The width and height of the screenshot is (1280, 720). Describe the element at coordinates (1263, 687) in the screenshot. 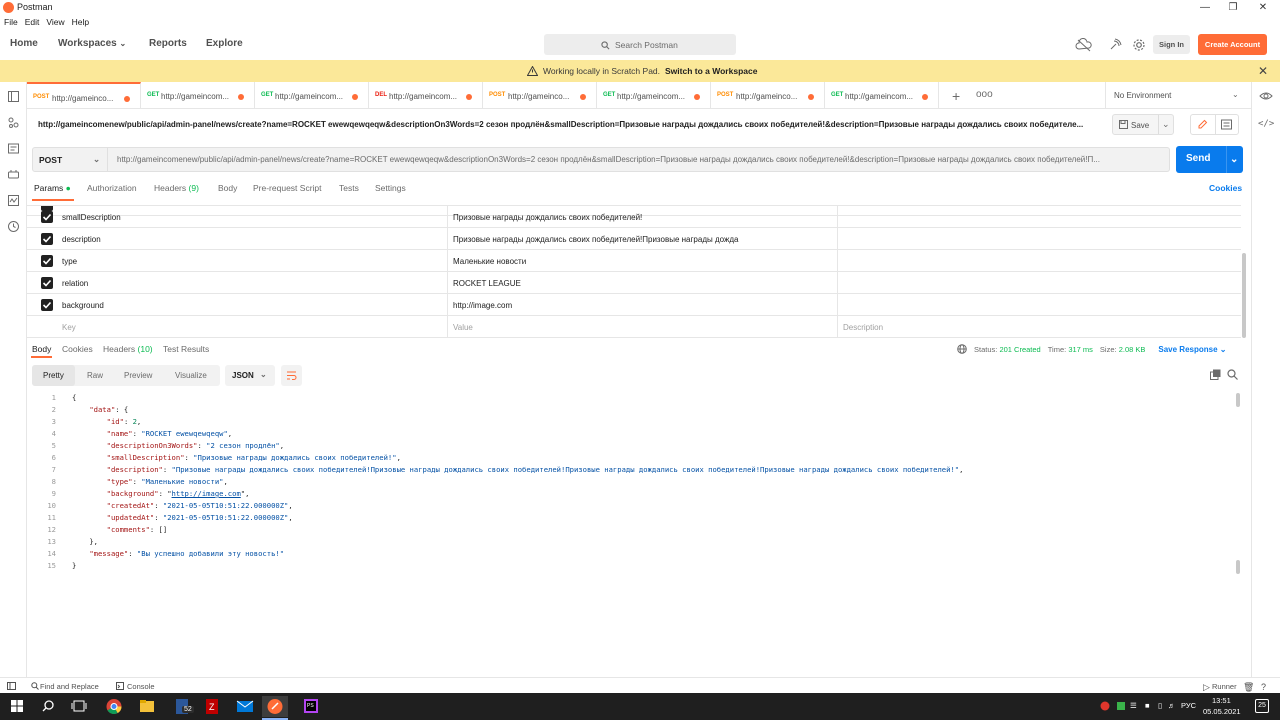

I see `help-icon: ?` at that location.